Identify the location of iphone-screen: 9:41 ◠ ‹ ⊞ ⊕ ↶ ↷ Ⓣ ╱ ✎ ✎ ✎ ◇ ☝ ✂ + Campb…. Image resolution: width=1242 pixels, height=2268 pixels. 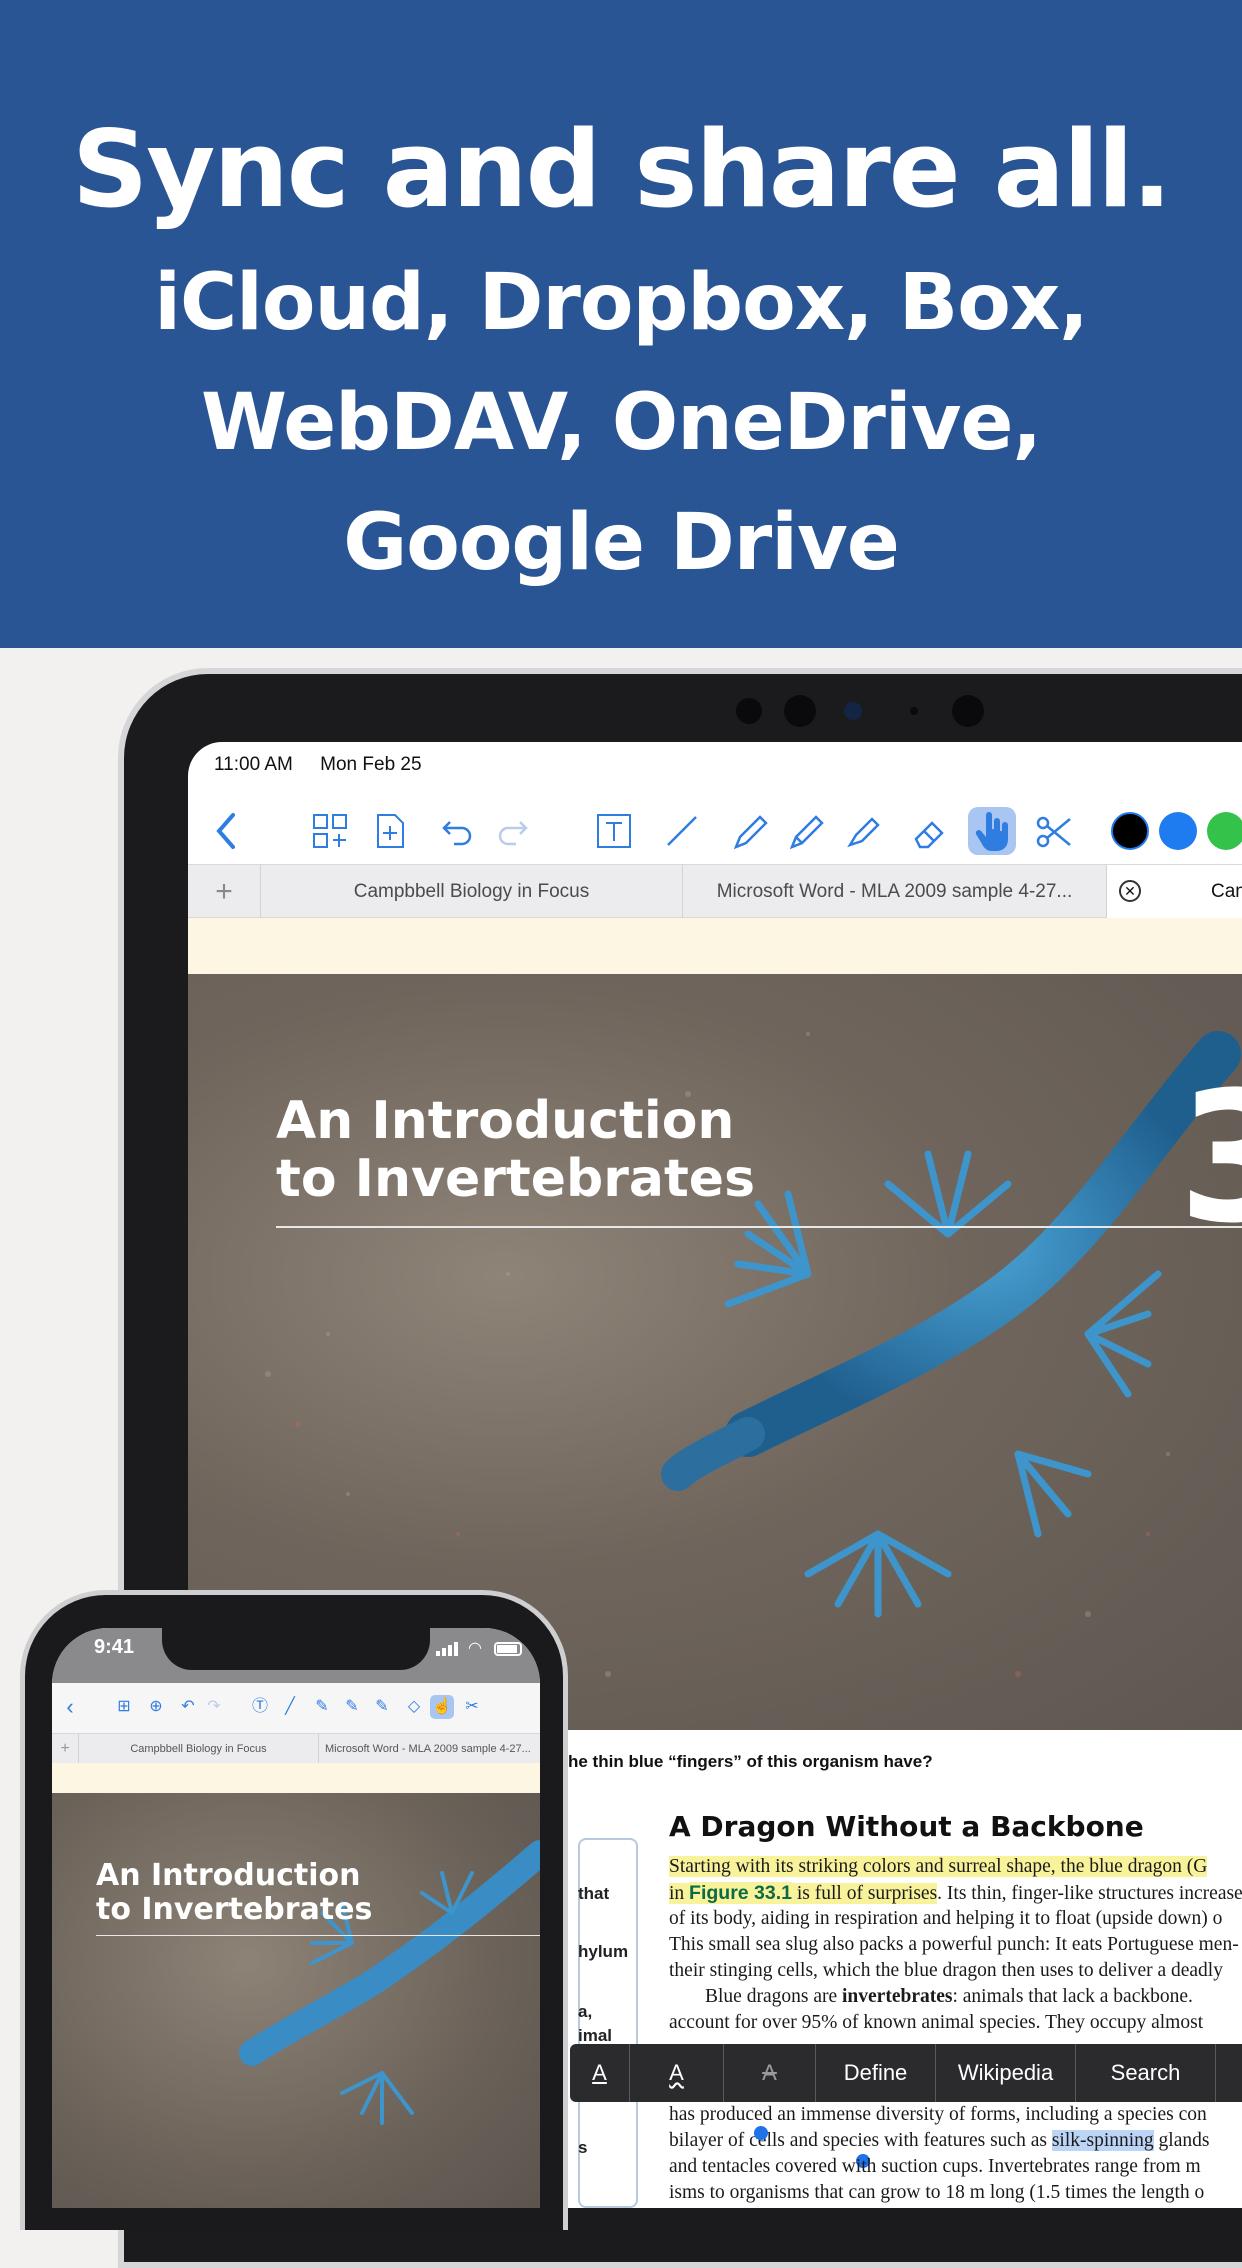
(296, 1918).